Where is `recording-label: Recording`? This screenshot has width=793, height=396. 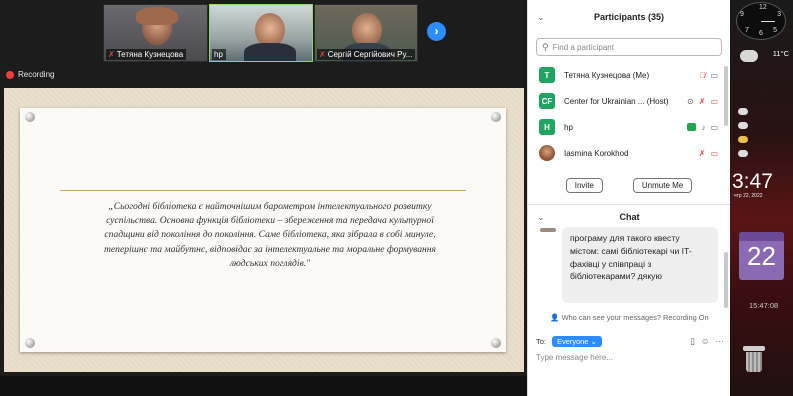
recording-label: Recording is located at coordinates (36, 74).